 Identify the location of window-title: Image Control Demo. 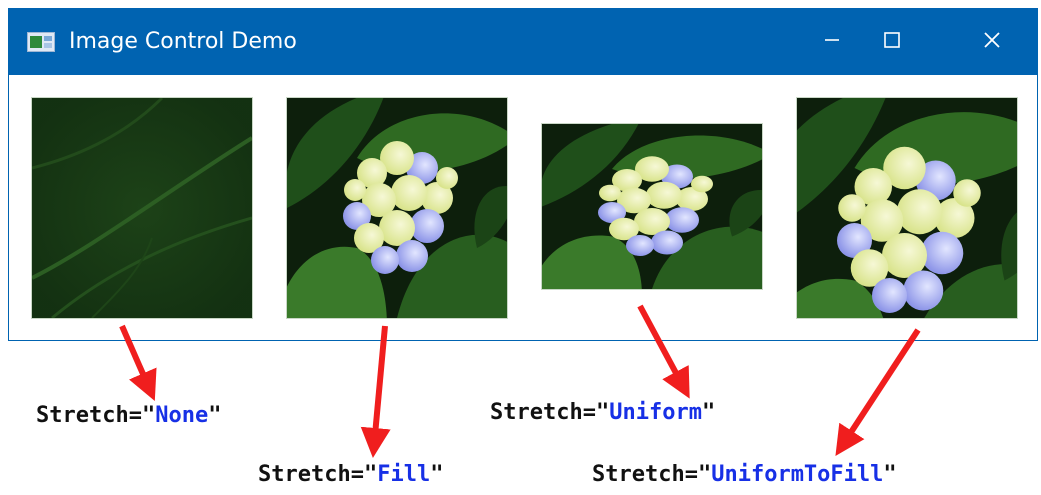
(183, 41).